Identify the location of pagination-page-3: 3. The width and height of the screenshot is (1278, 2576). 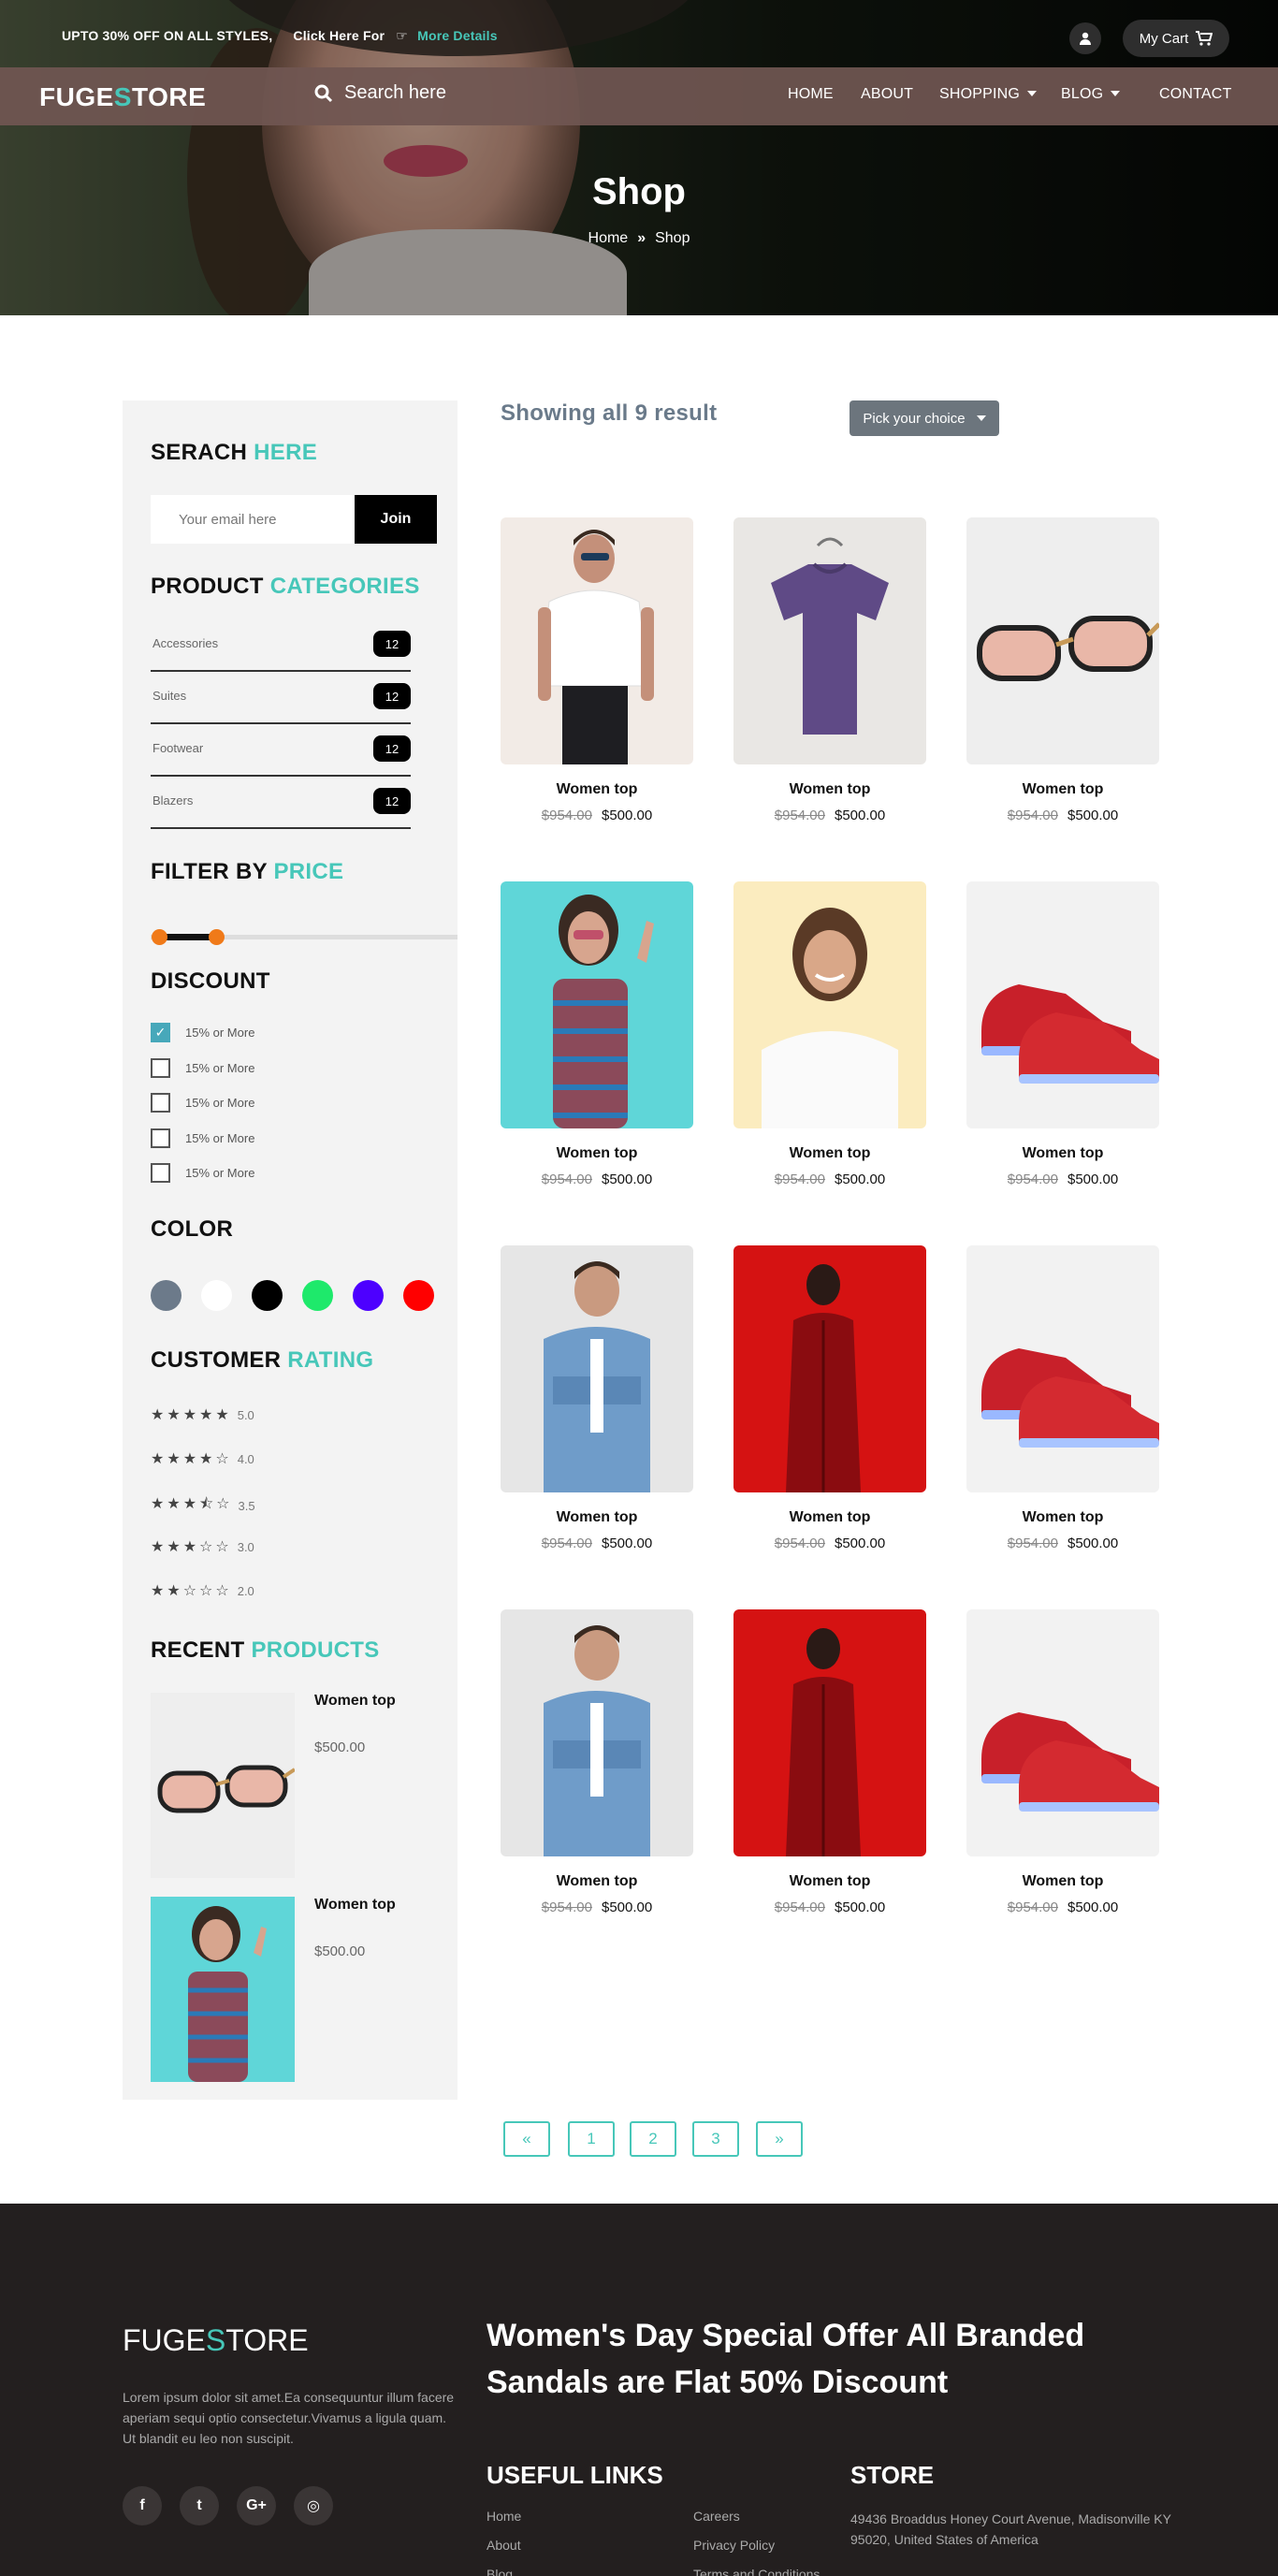
(715, 2139).